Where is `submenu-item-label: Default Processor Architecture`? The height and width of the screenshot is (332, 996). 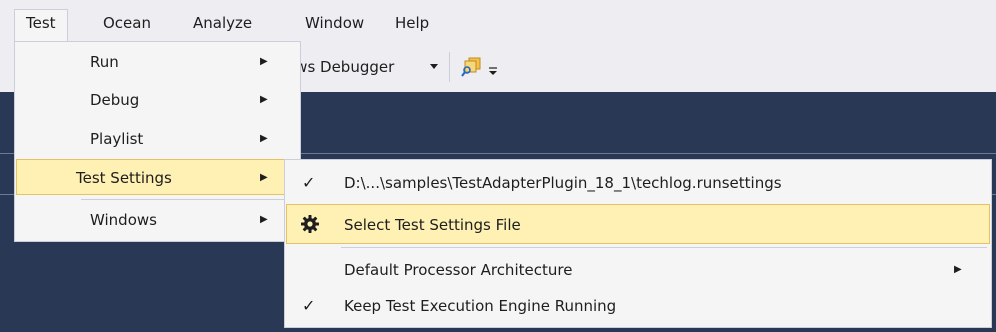
submenu-item-label: Default Processor Architecture is located at coordinates (458, 270).